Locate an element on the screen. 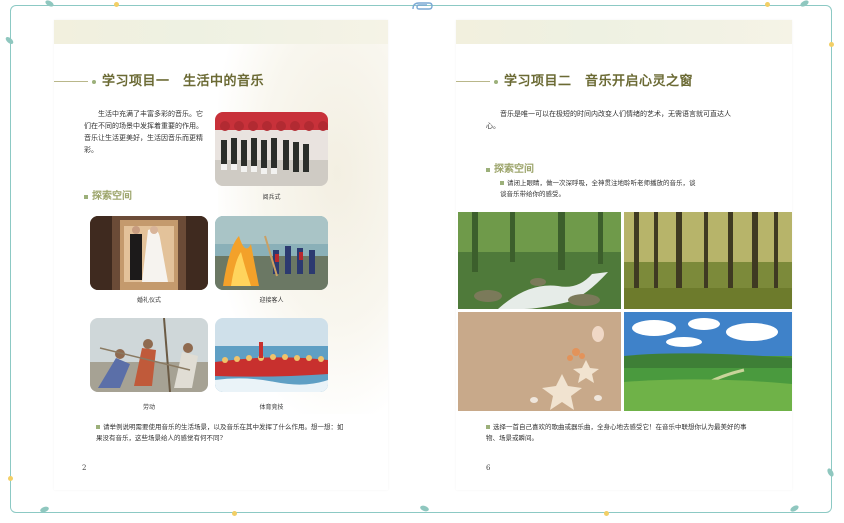 The height and width of the screenshot is (523, 844). labor-photo is located at coordinates (149, 355).